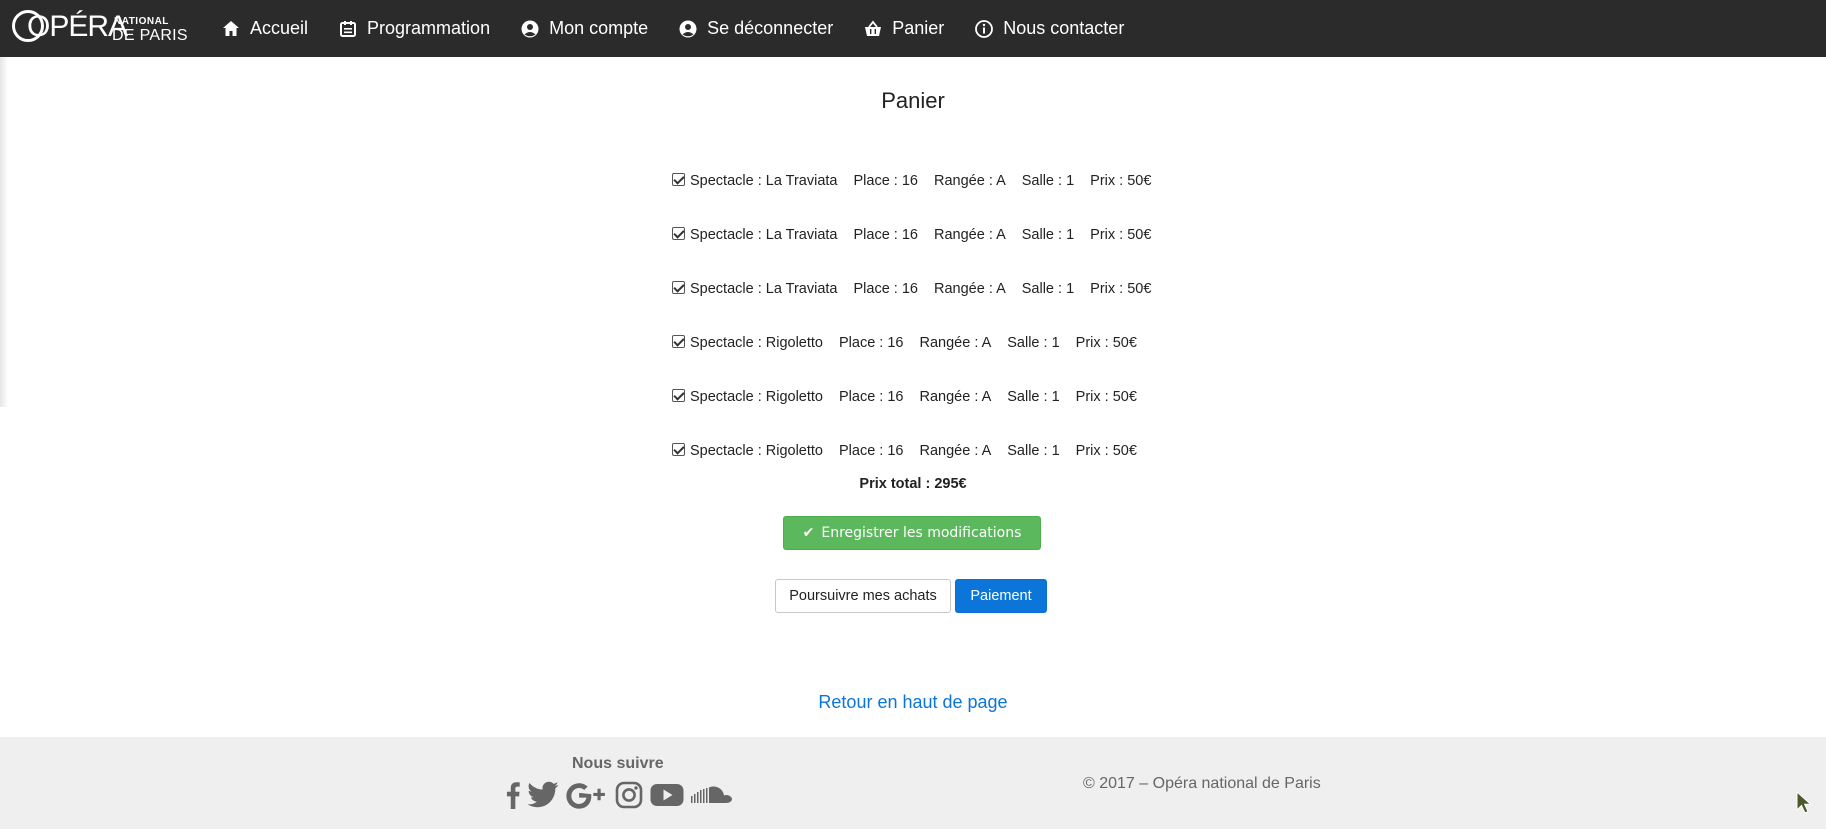 The image size is (1826, 829). I want to click on twitter-icon, so click(543, 795).